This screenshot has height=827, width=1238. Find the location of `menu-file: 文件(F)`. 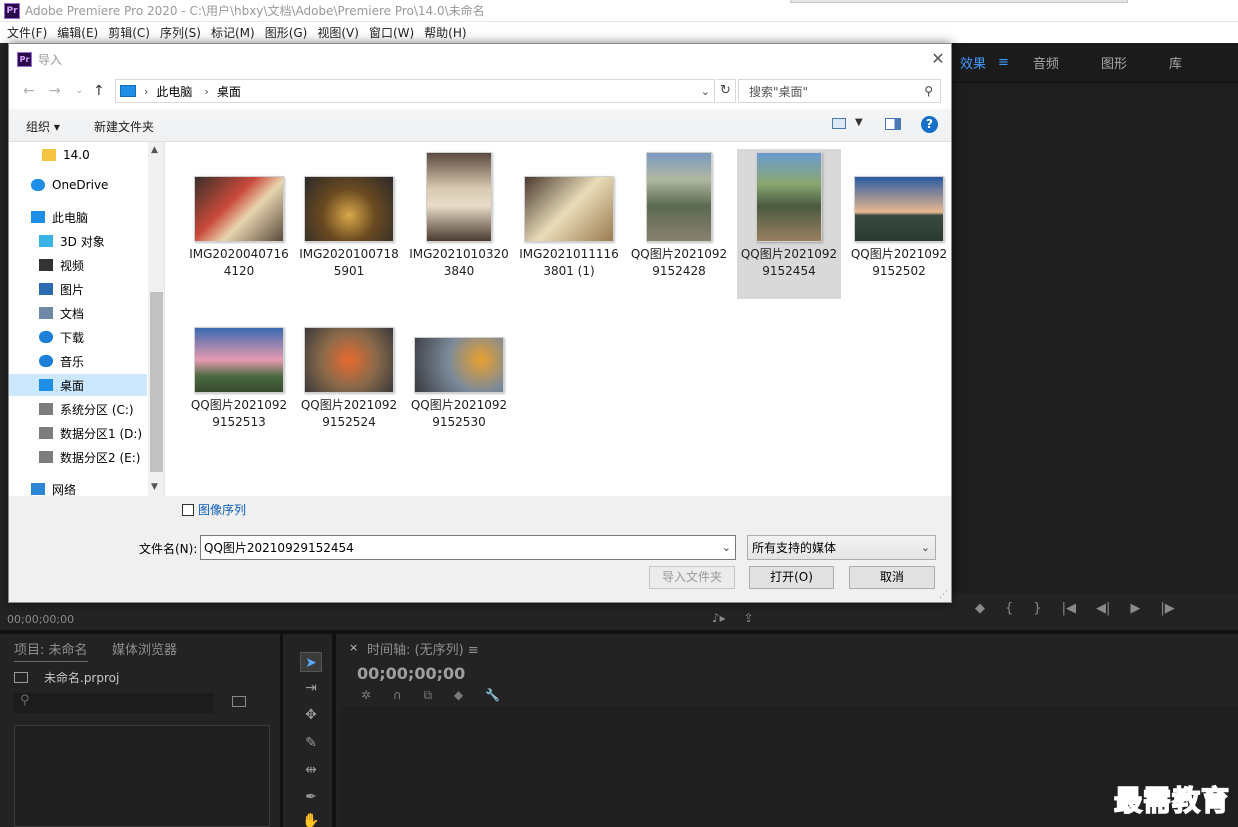

menu-file: 文件(F) is located at coordinates (29, 32).